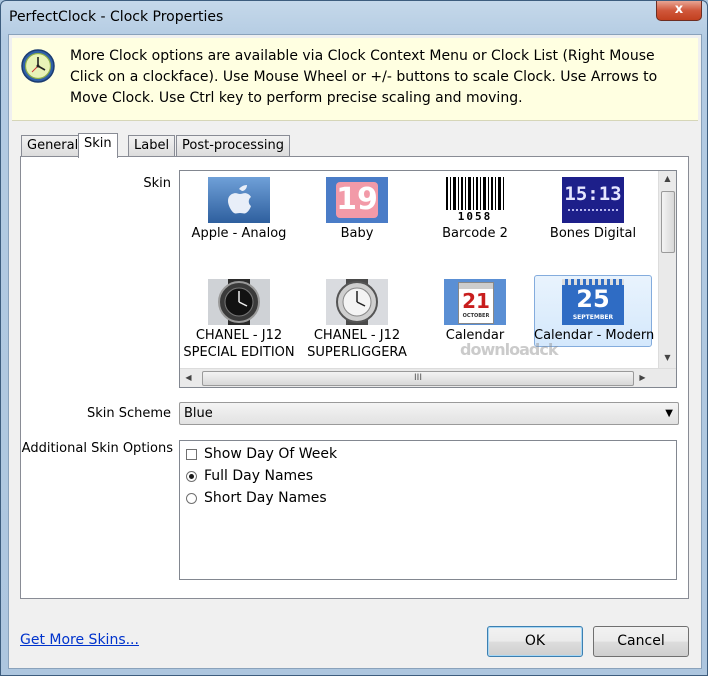  I want to click on bones-time: 15:13, so click(593, 194).